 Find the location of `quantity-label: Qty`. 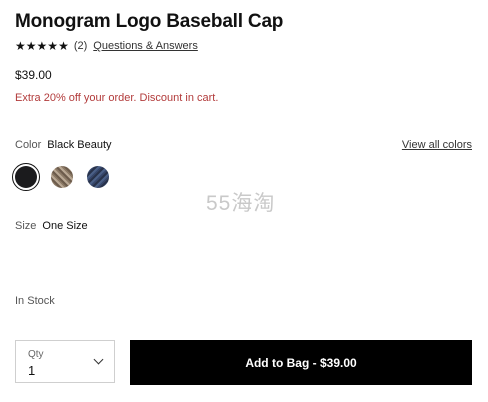

quantity-label: Qty is located at coordinates (36, 354).